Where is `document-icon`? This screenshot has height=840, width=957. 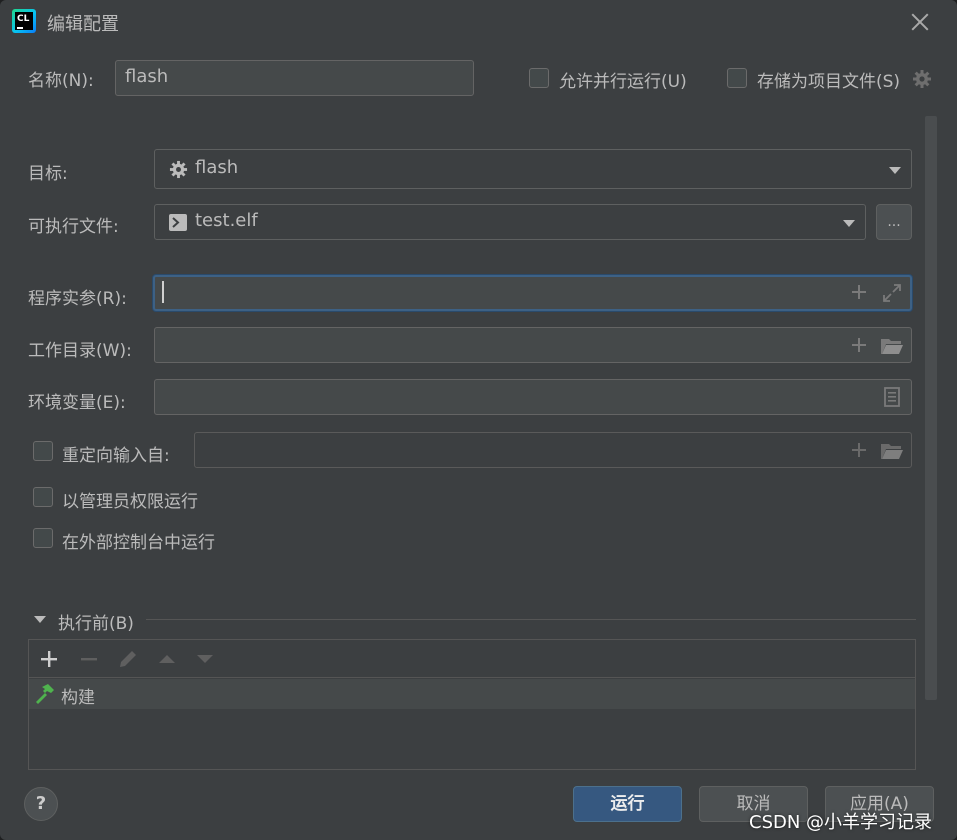
document-icon is located at coordinates (892, 397).